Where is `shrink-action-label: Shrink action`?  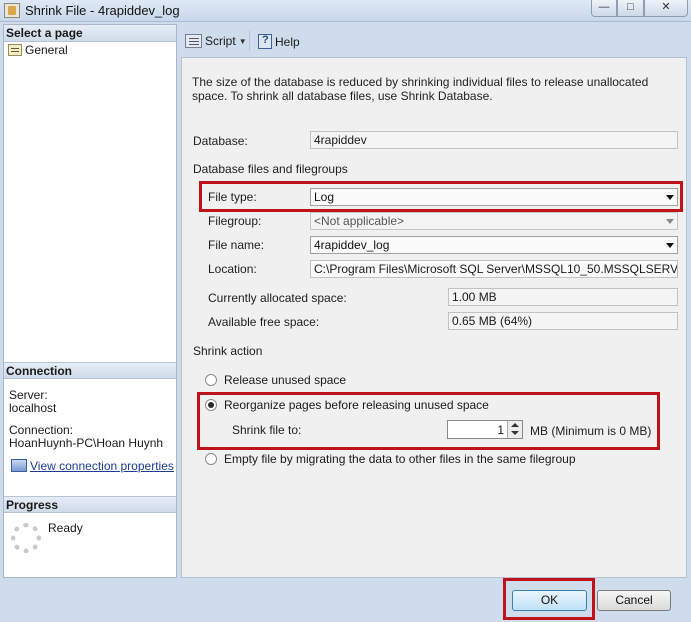 shrink-action-label: Shrink action is located at coordinates (228, 351).